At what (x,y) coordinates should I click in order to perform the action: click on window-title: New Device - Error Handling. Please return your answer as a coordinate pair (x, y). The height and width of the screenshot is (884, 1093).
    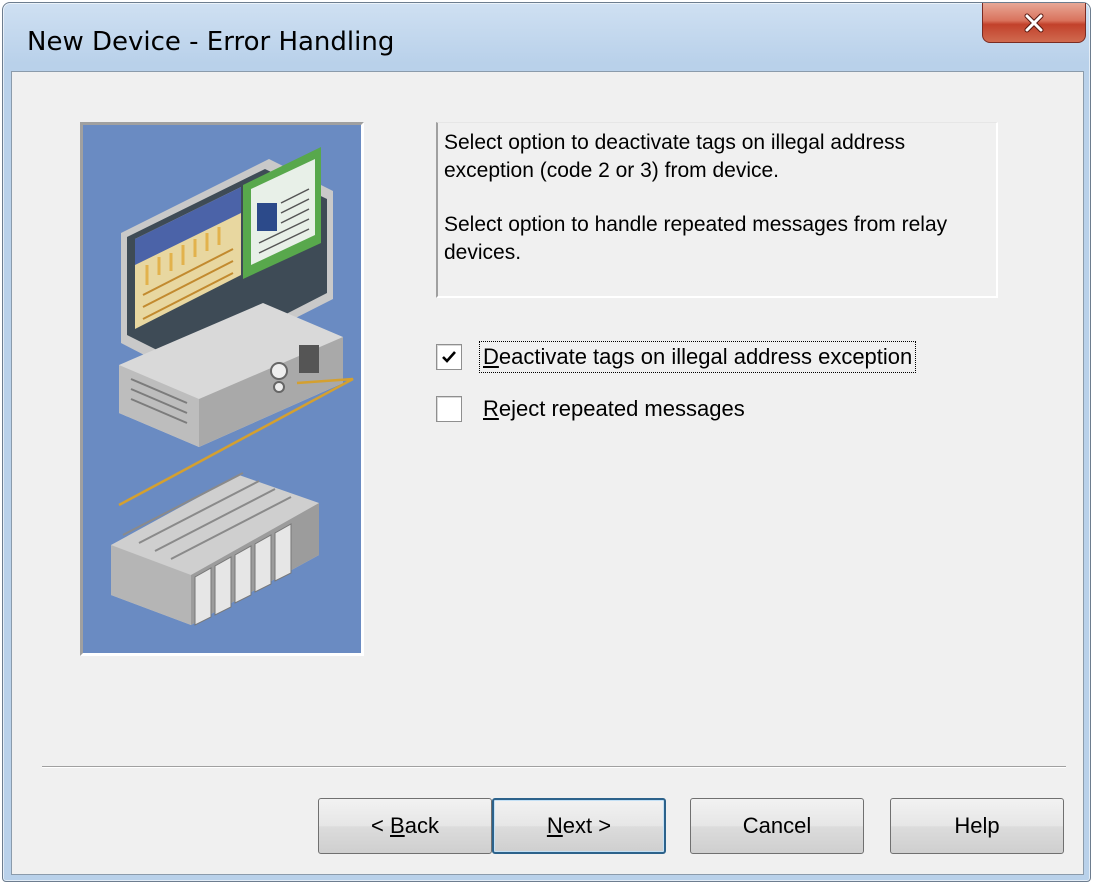
    Looking at the image, I should click on (211, 42).